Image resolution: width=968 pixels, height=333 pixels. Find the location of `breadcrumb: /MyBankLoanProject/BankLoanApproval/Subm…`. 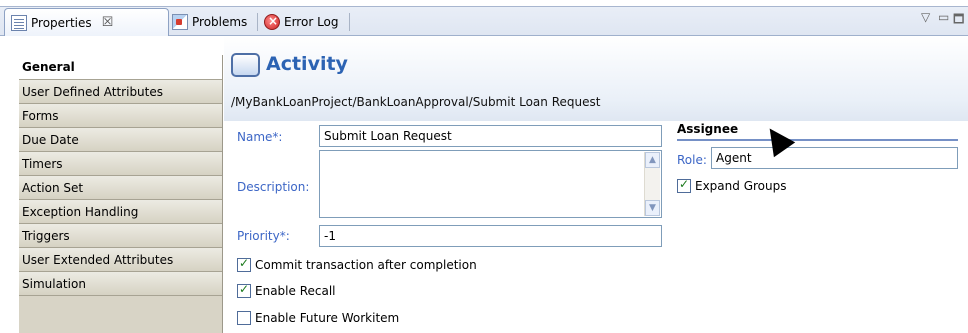

breadcrumb: /MyBankLoanProject/BankLoanApproval/Subm… is located at coordinates (416, 102).